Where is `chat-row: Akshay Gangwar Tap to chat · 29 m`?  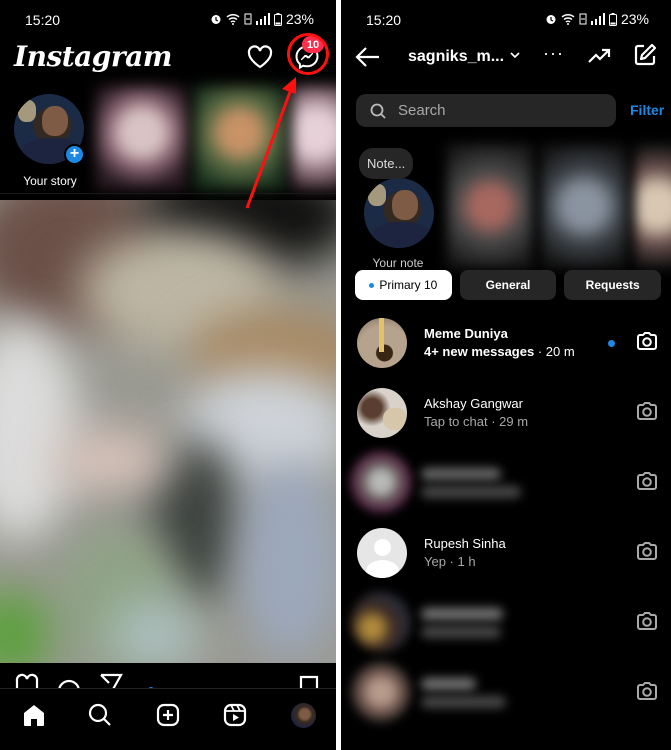 chat-row: Akshay Gangwar Tap to chat · 29 m is located at coordinates (506, 413).